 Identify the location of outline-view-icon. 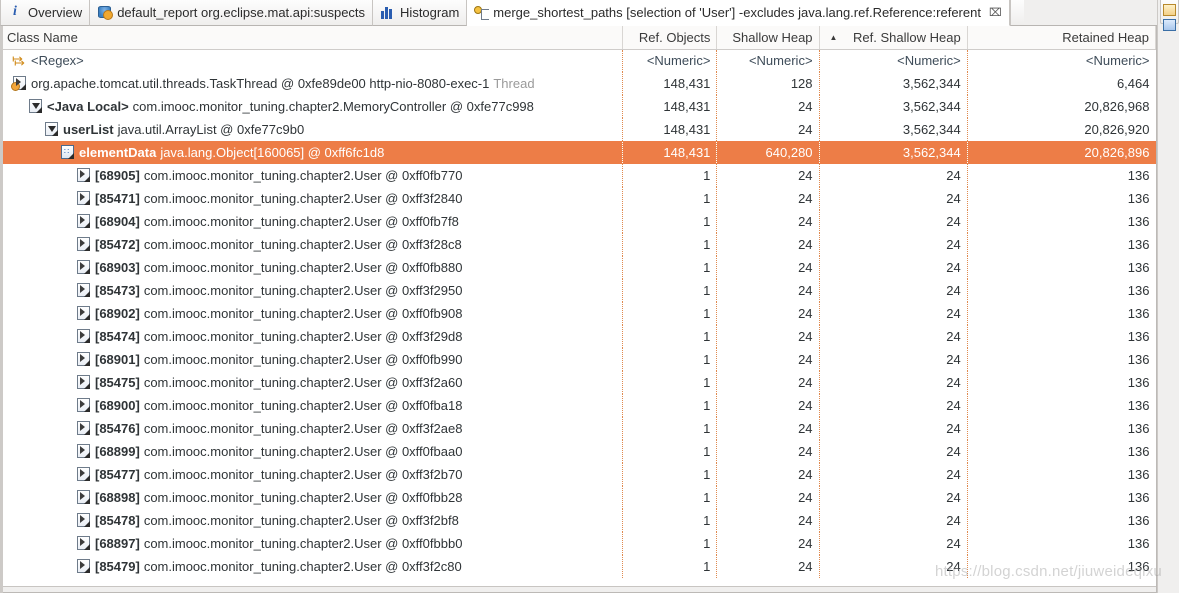
(1169, 10).